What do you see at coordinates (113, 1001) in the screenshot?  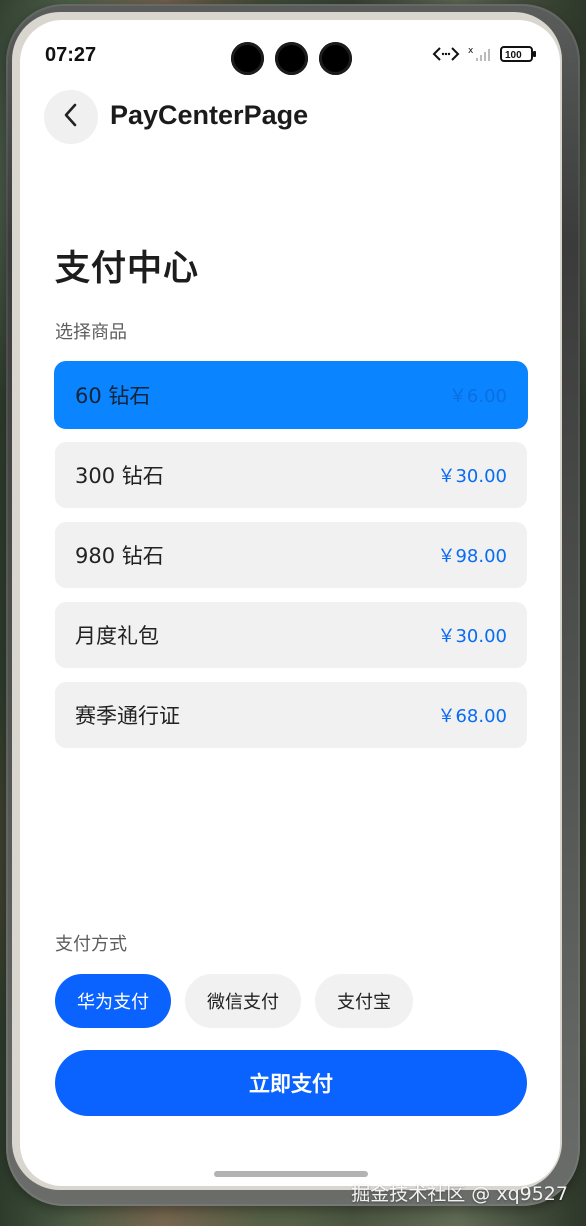 I see `payment-method-huawei: 华为支付` at bounding box center [113, 1001].